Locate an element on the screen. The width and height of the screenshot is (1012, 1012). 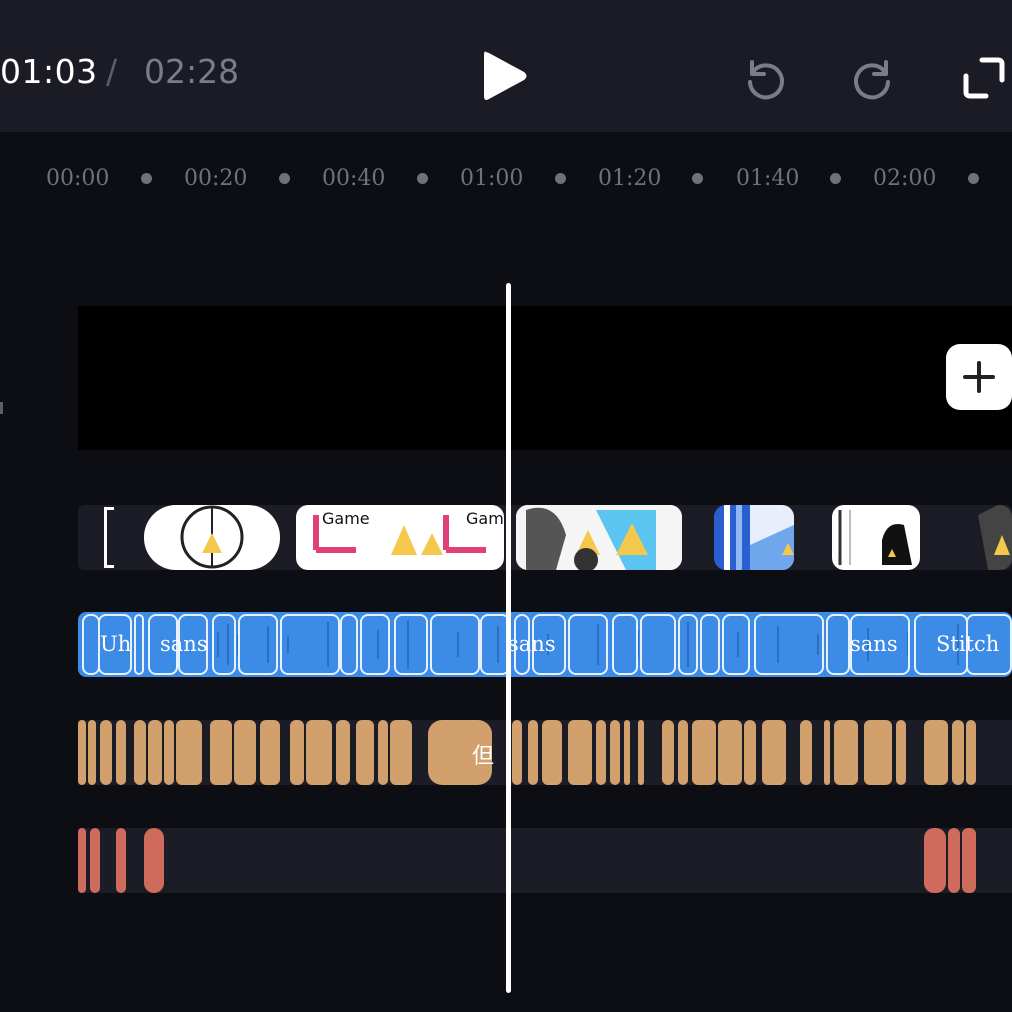
ruler-tick-label: 01:20 is located at coordinates (630, 178).